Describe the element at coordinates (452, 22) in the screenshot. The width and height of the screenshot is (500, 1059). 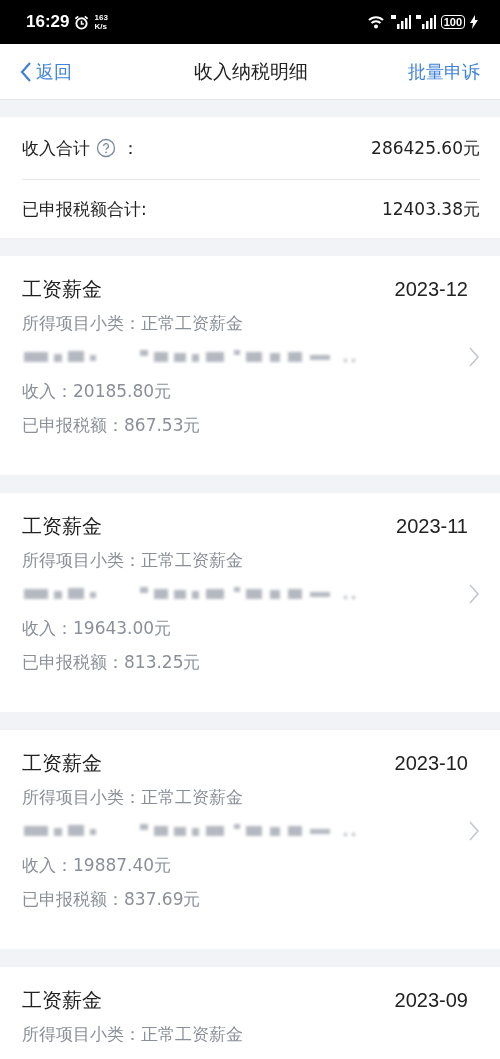
I see `battery-level: 100` at that location.